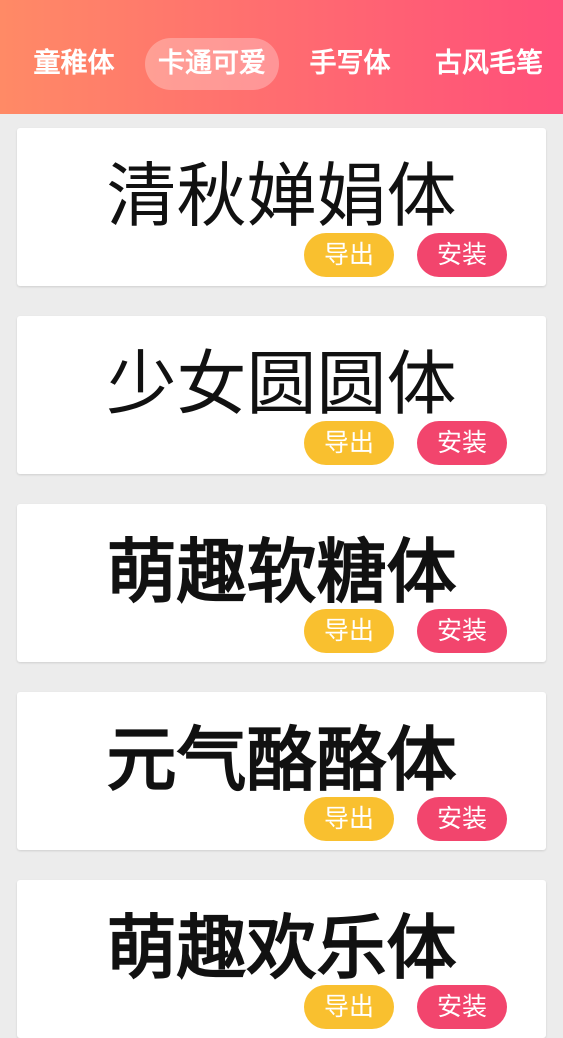 This screenshot has width=563, height=1038. I want to click on font-card: 萌趣欢乐体 导出 安装, so click(281, 959).